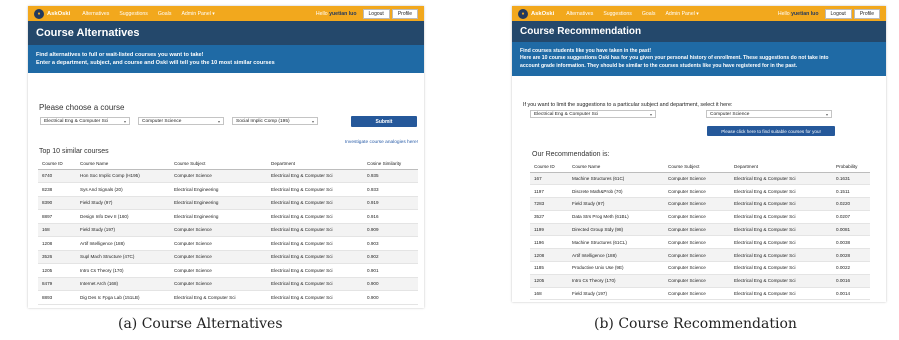  I want to click on cell-course-name: Dig Des Ic Fpga Lab (151LB), so click(123, 297).